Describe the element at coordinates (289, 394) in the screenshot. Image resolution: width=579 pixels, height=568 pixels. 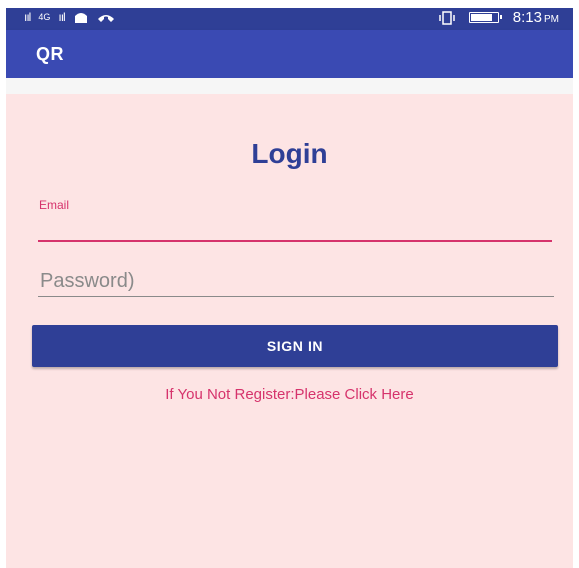
I see `register-link: If You Not Register:Please Click Here` at that location.